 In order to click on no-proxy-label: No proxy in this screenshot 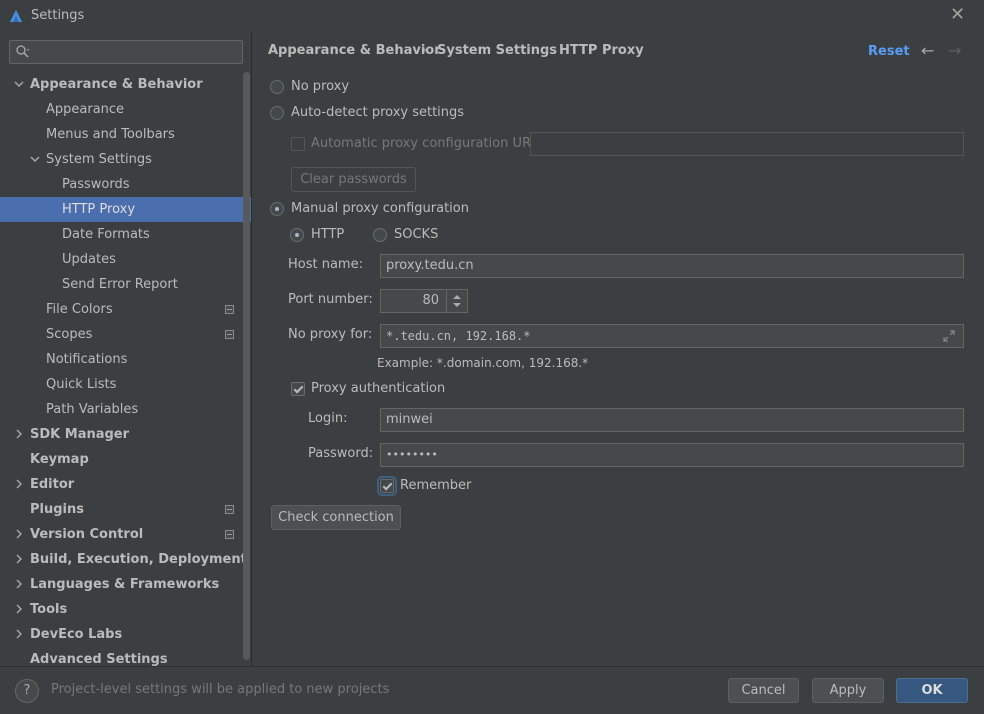, I will do `click(320, 86)`.